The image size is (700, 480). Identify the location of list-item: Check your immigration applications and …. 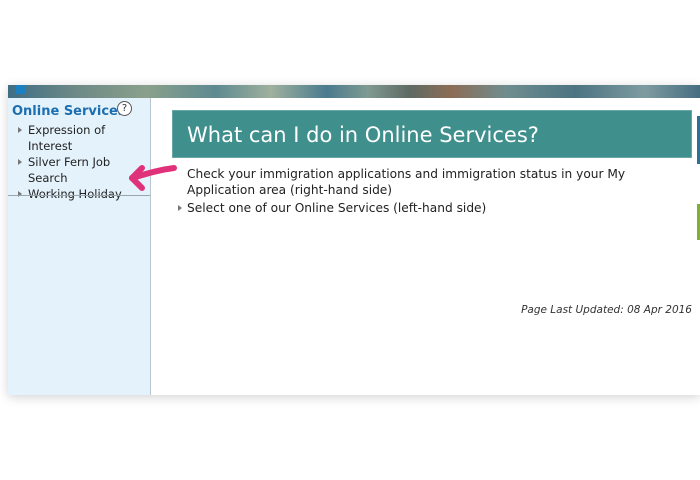
(435, 182).